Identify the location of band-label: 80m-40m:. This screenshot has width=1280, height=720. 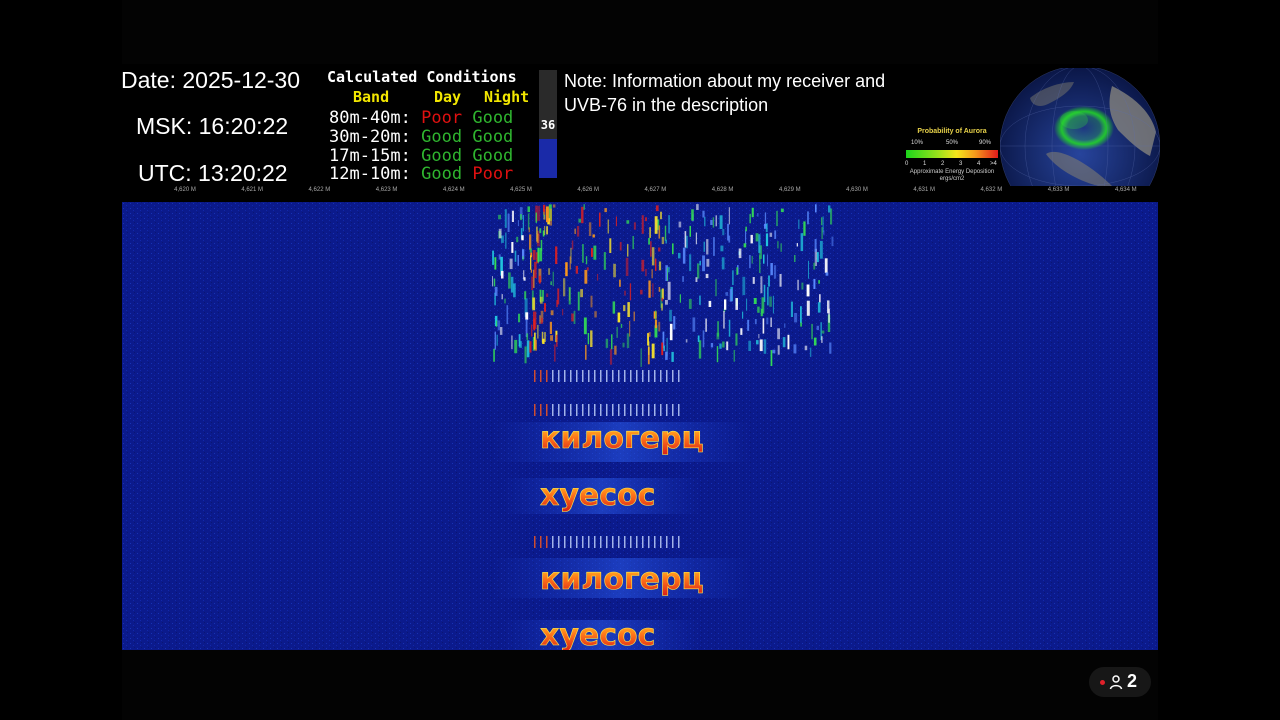
(370, 118).